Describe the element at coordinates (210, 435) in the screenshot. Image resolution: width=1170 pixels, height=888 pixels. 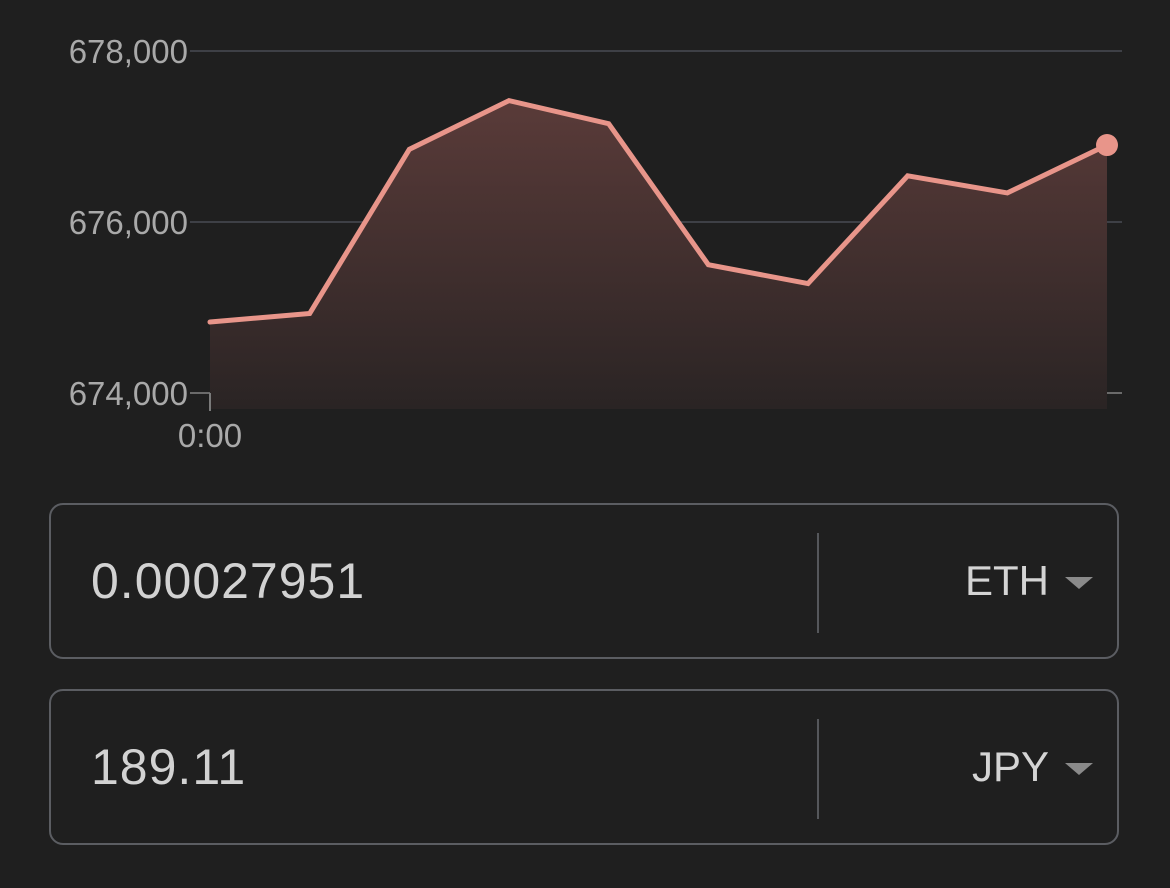
I see `x-tick-label: 0:00` at that location.